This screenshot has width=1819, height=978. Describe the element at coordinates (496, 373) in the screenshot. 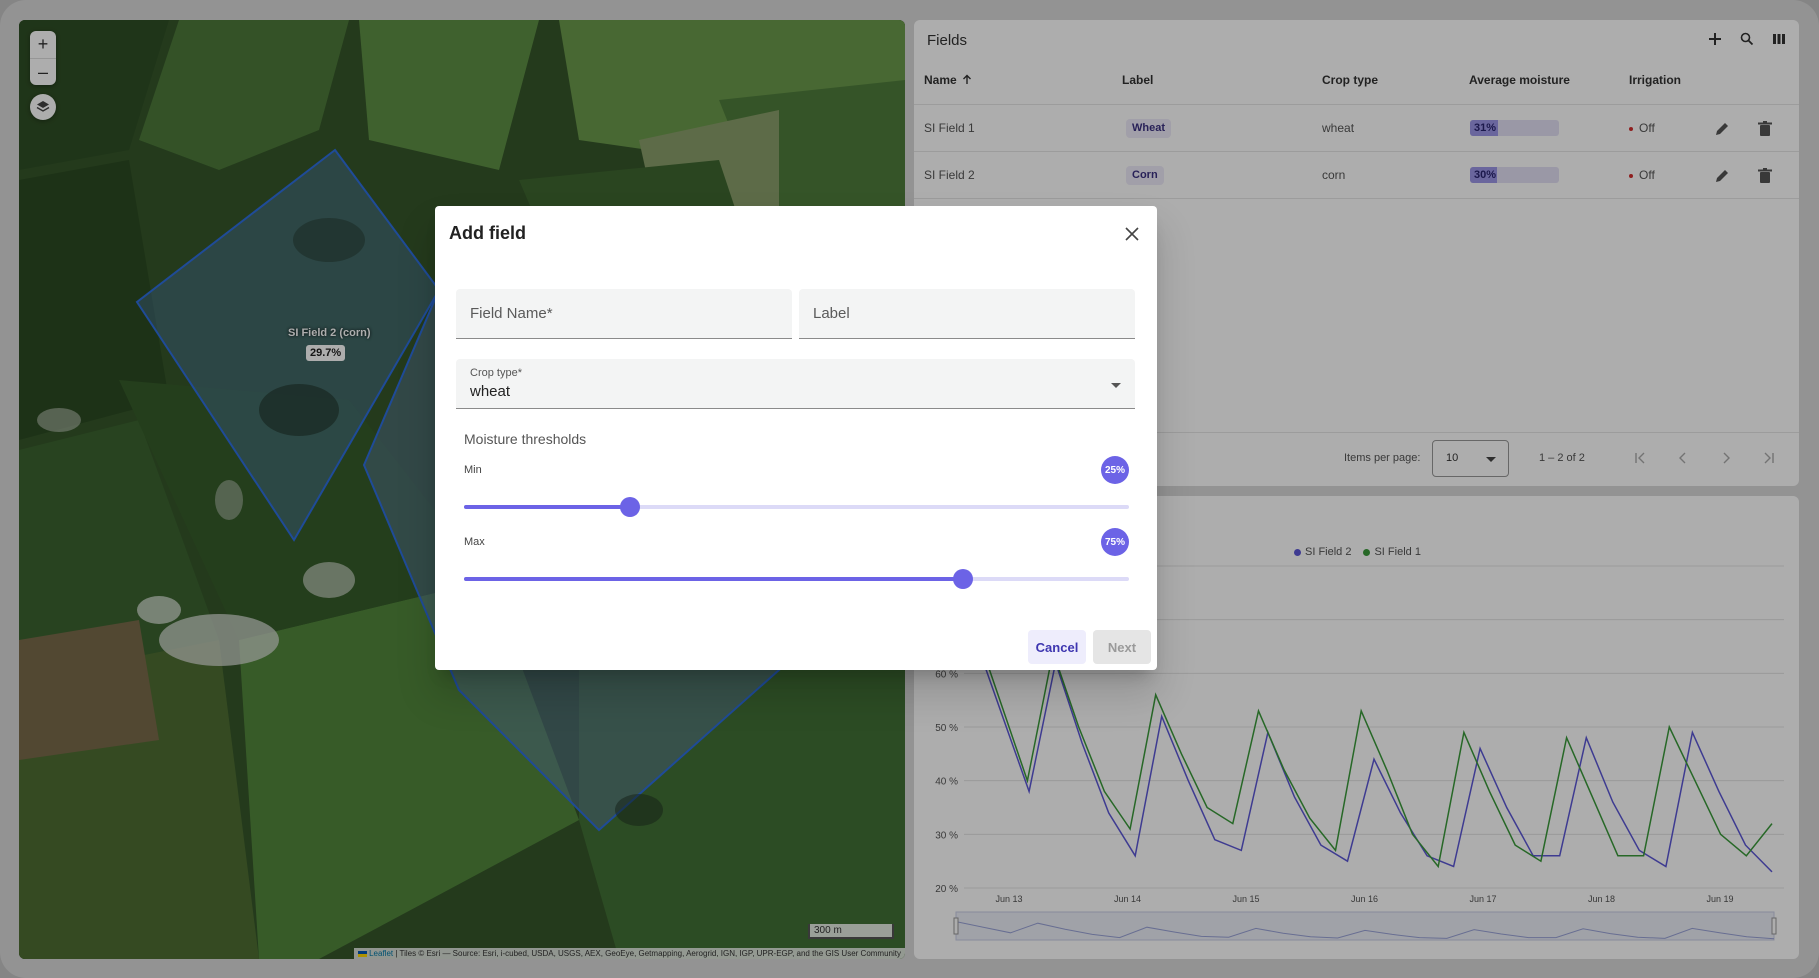

I see `crop-type-label: Crop type*` at that location.